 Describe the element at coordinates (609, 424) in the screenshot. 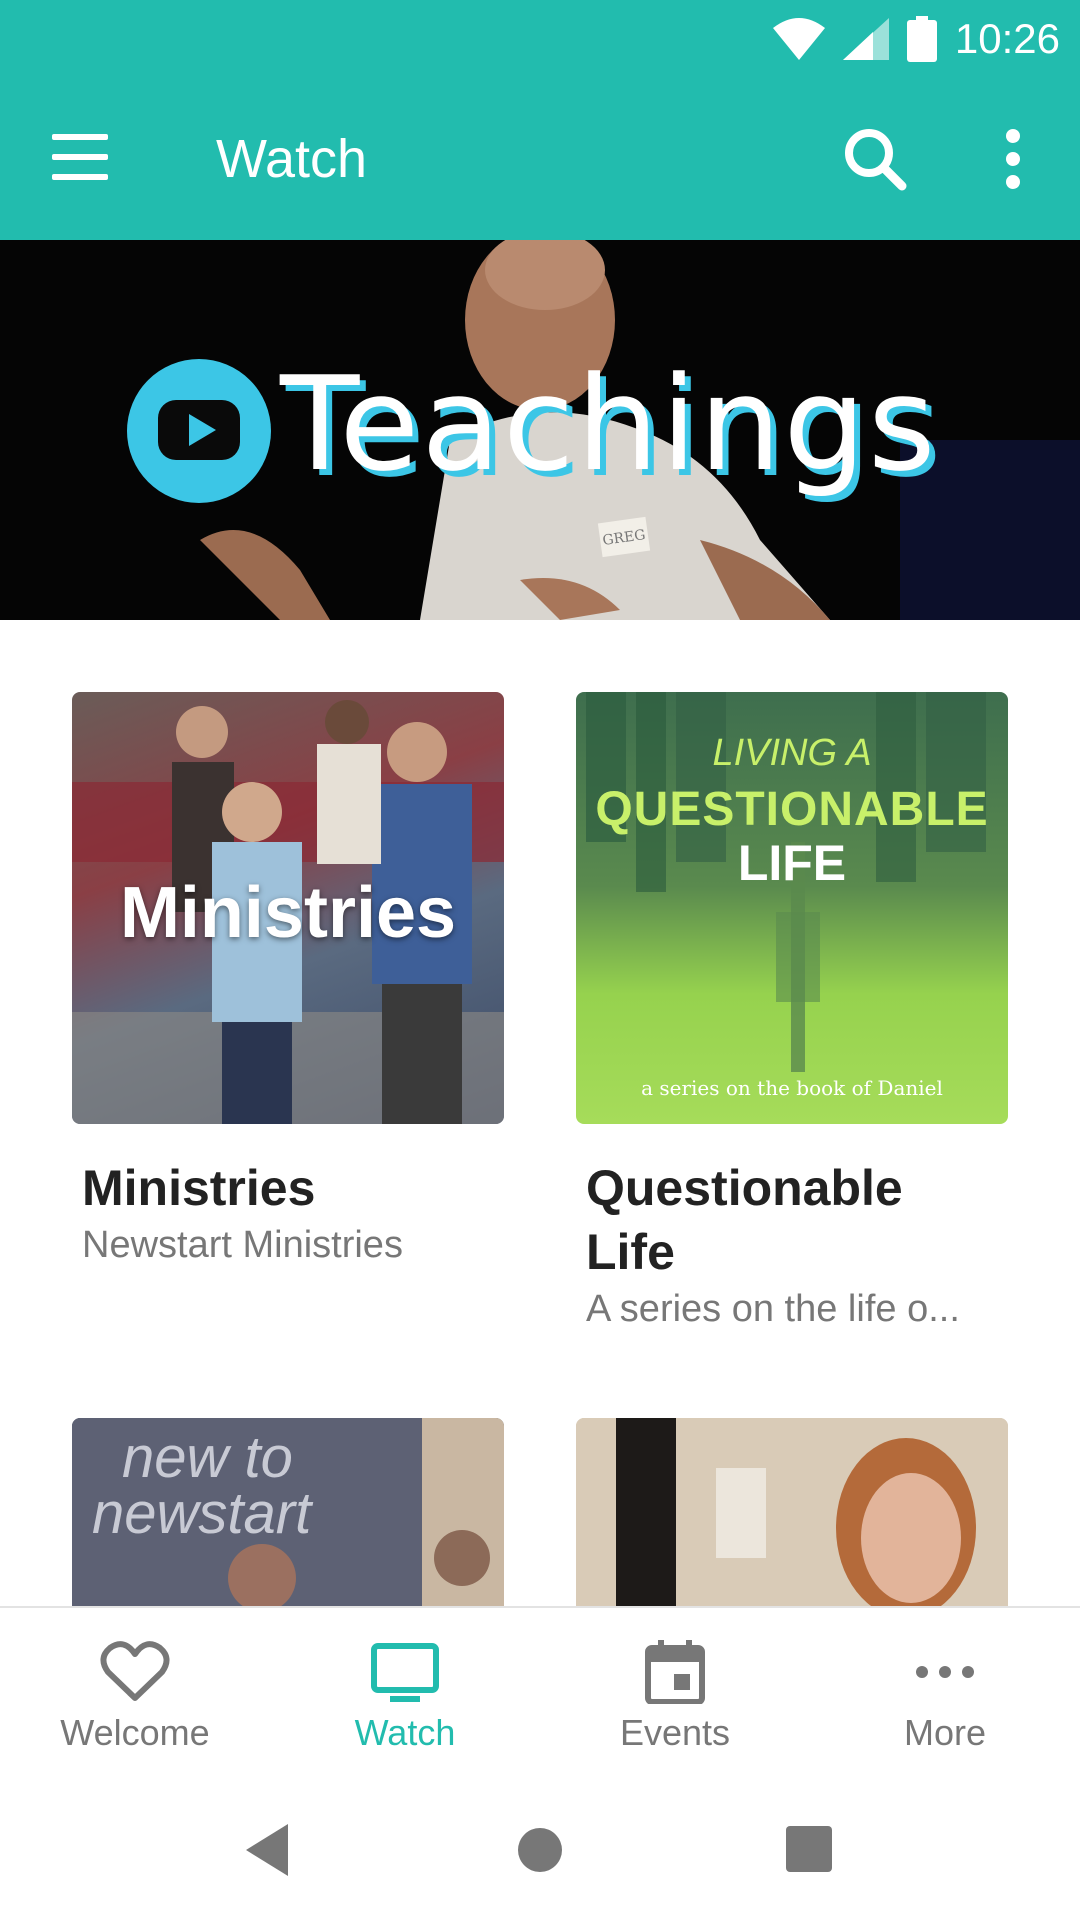

I see `hero-title: Teachings` at that location.